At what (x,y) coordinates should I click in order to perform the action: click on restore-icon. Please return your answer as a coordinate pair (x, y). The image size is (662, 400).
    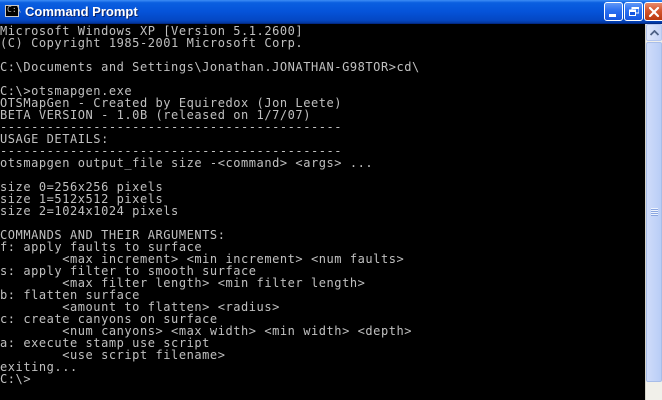
    Looking at the image, I should click on (634, 11).